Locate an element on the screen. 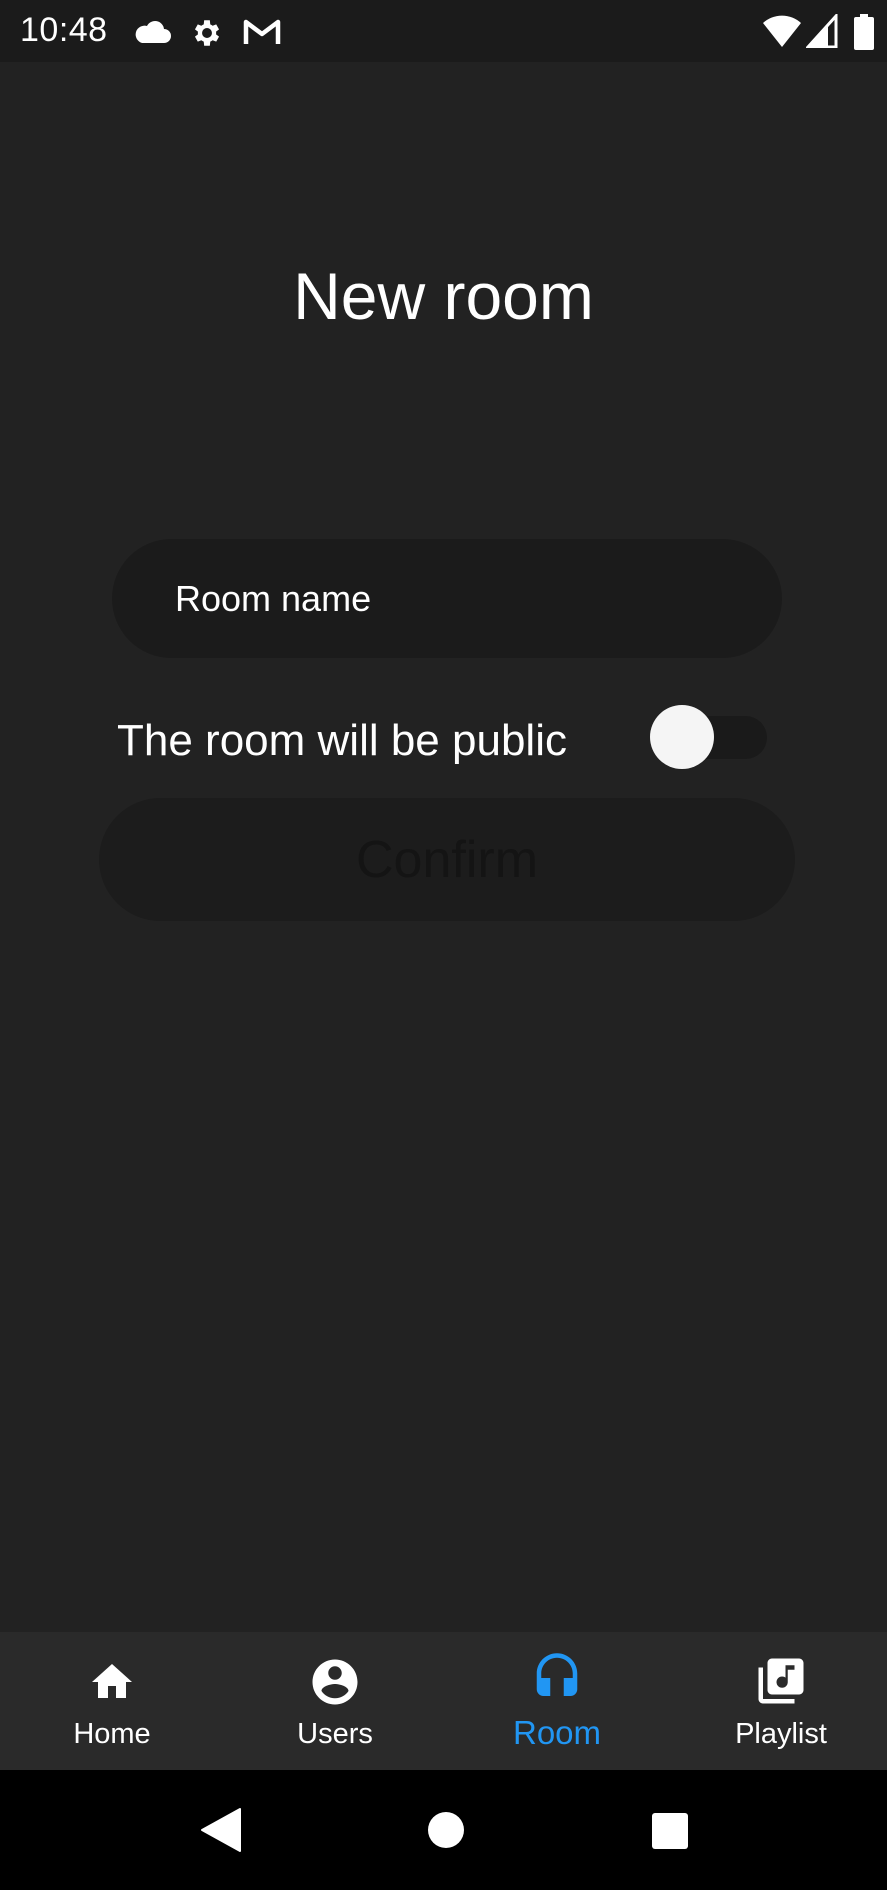 Image resolution: width=887 pixels, height=1890 pixels. nav-label-home: Home is located at coordinates (112, 1734).